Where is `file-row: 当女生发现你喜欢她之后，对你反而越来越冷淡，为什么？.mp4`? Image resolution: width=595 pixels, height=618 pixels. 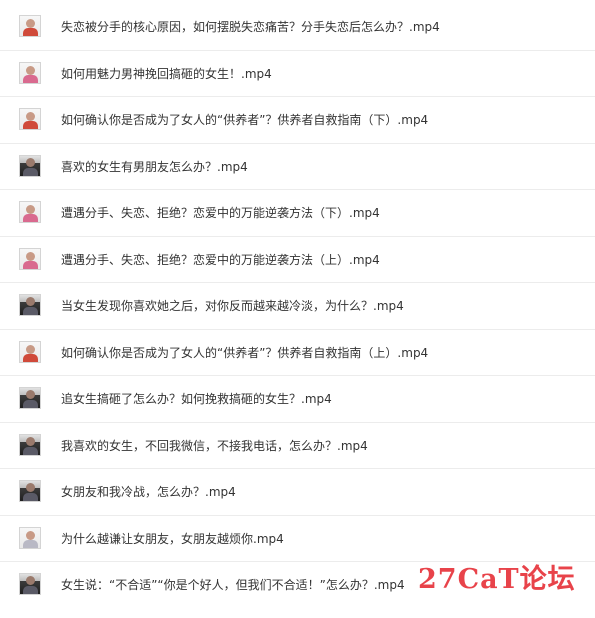 file-row: 当女生发现你喜欢她之后，对你反而越来越冷淡，为什么？.mp4 is located at coordinates (297, 306).